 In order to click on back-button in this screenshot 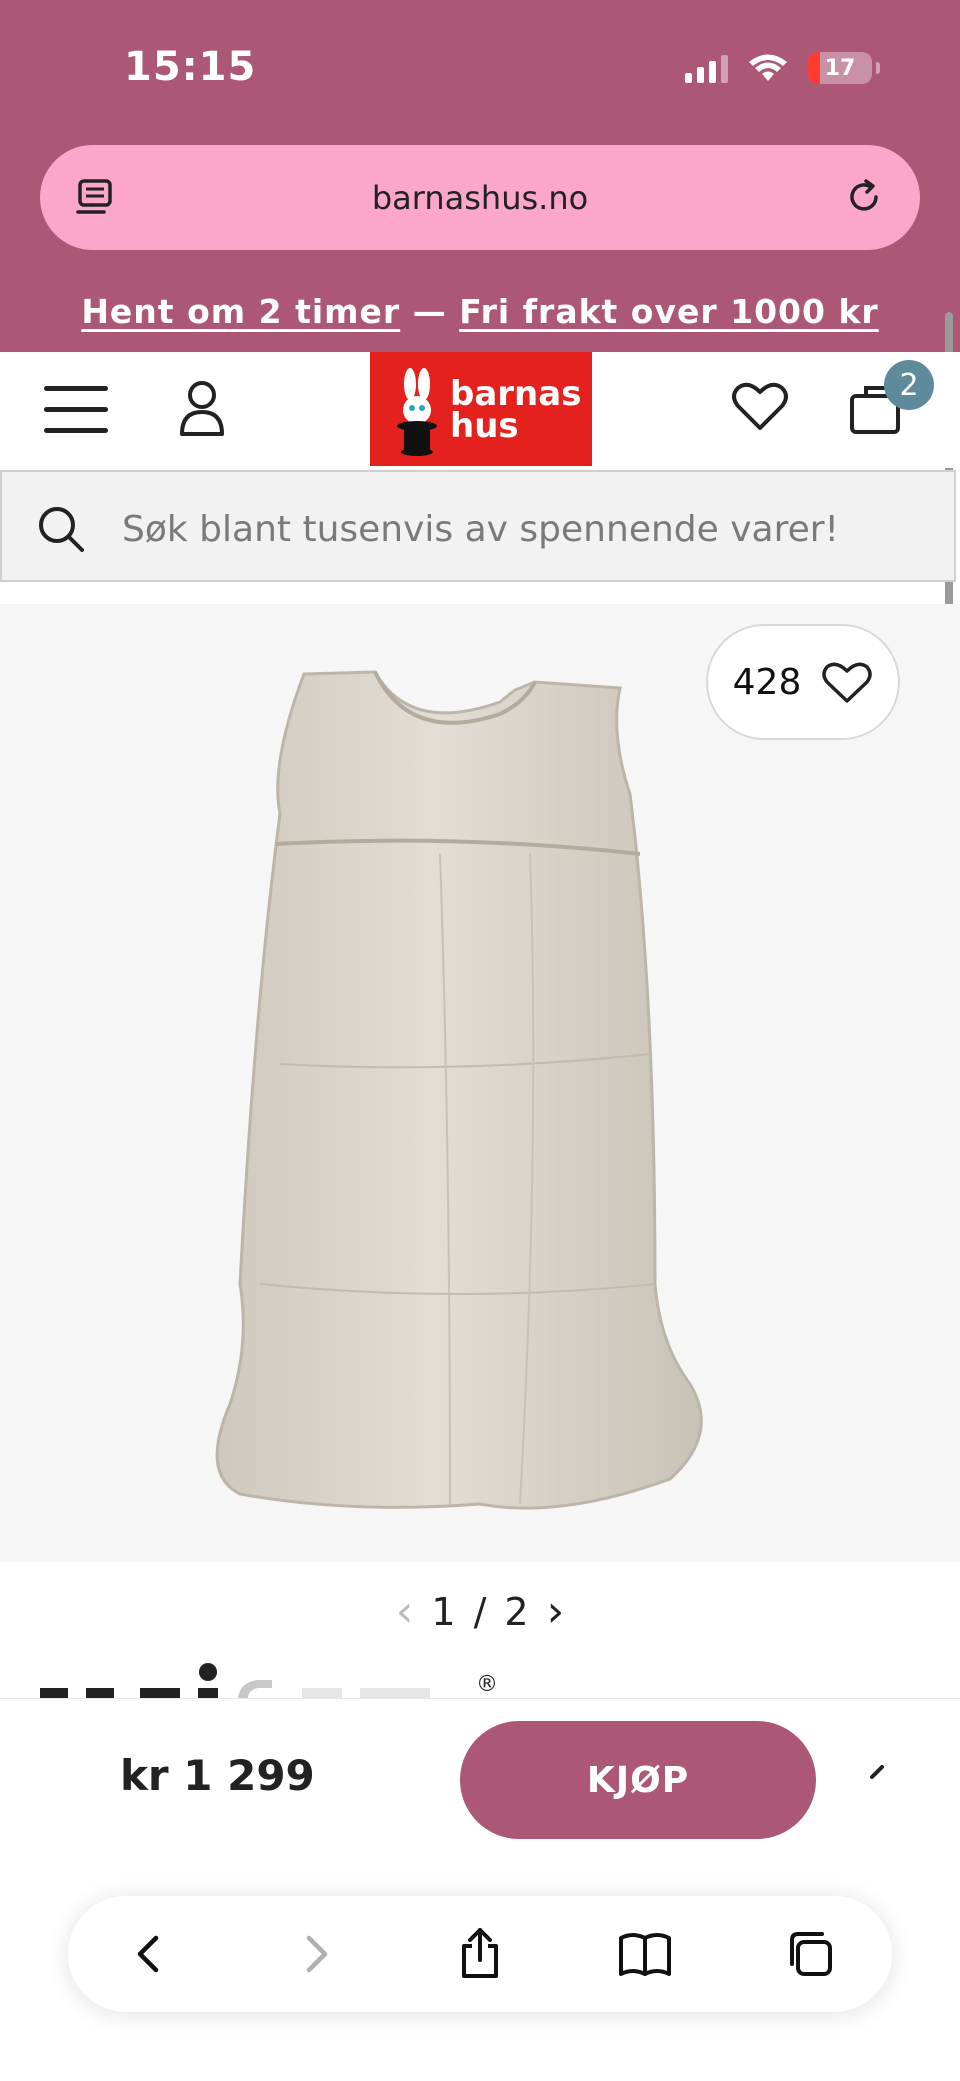, I will do `click(150, 1954)`.